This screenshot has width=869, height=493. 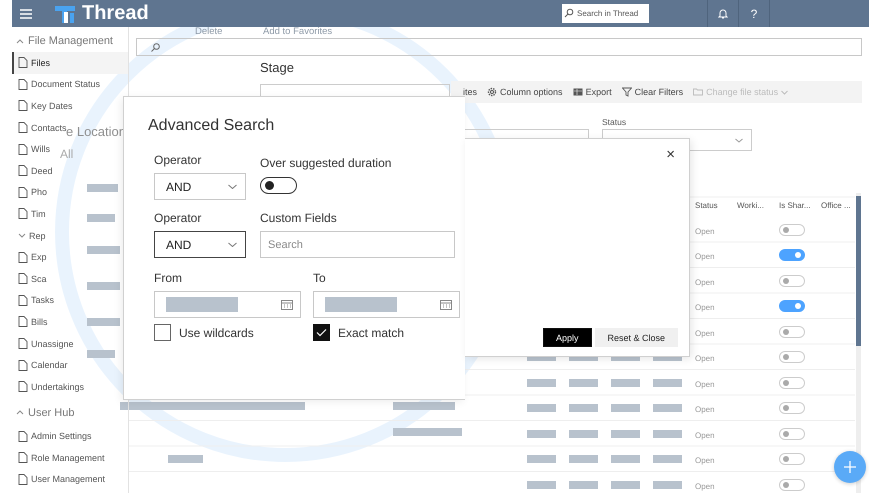 What do you see at coordinates (470, 92) in the screenshot?
I see `toolbar-button: ites` at bounding box center [470, 92].